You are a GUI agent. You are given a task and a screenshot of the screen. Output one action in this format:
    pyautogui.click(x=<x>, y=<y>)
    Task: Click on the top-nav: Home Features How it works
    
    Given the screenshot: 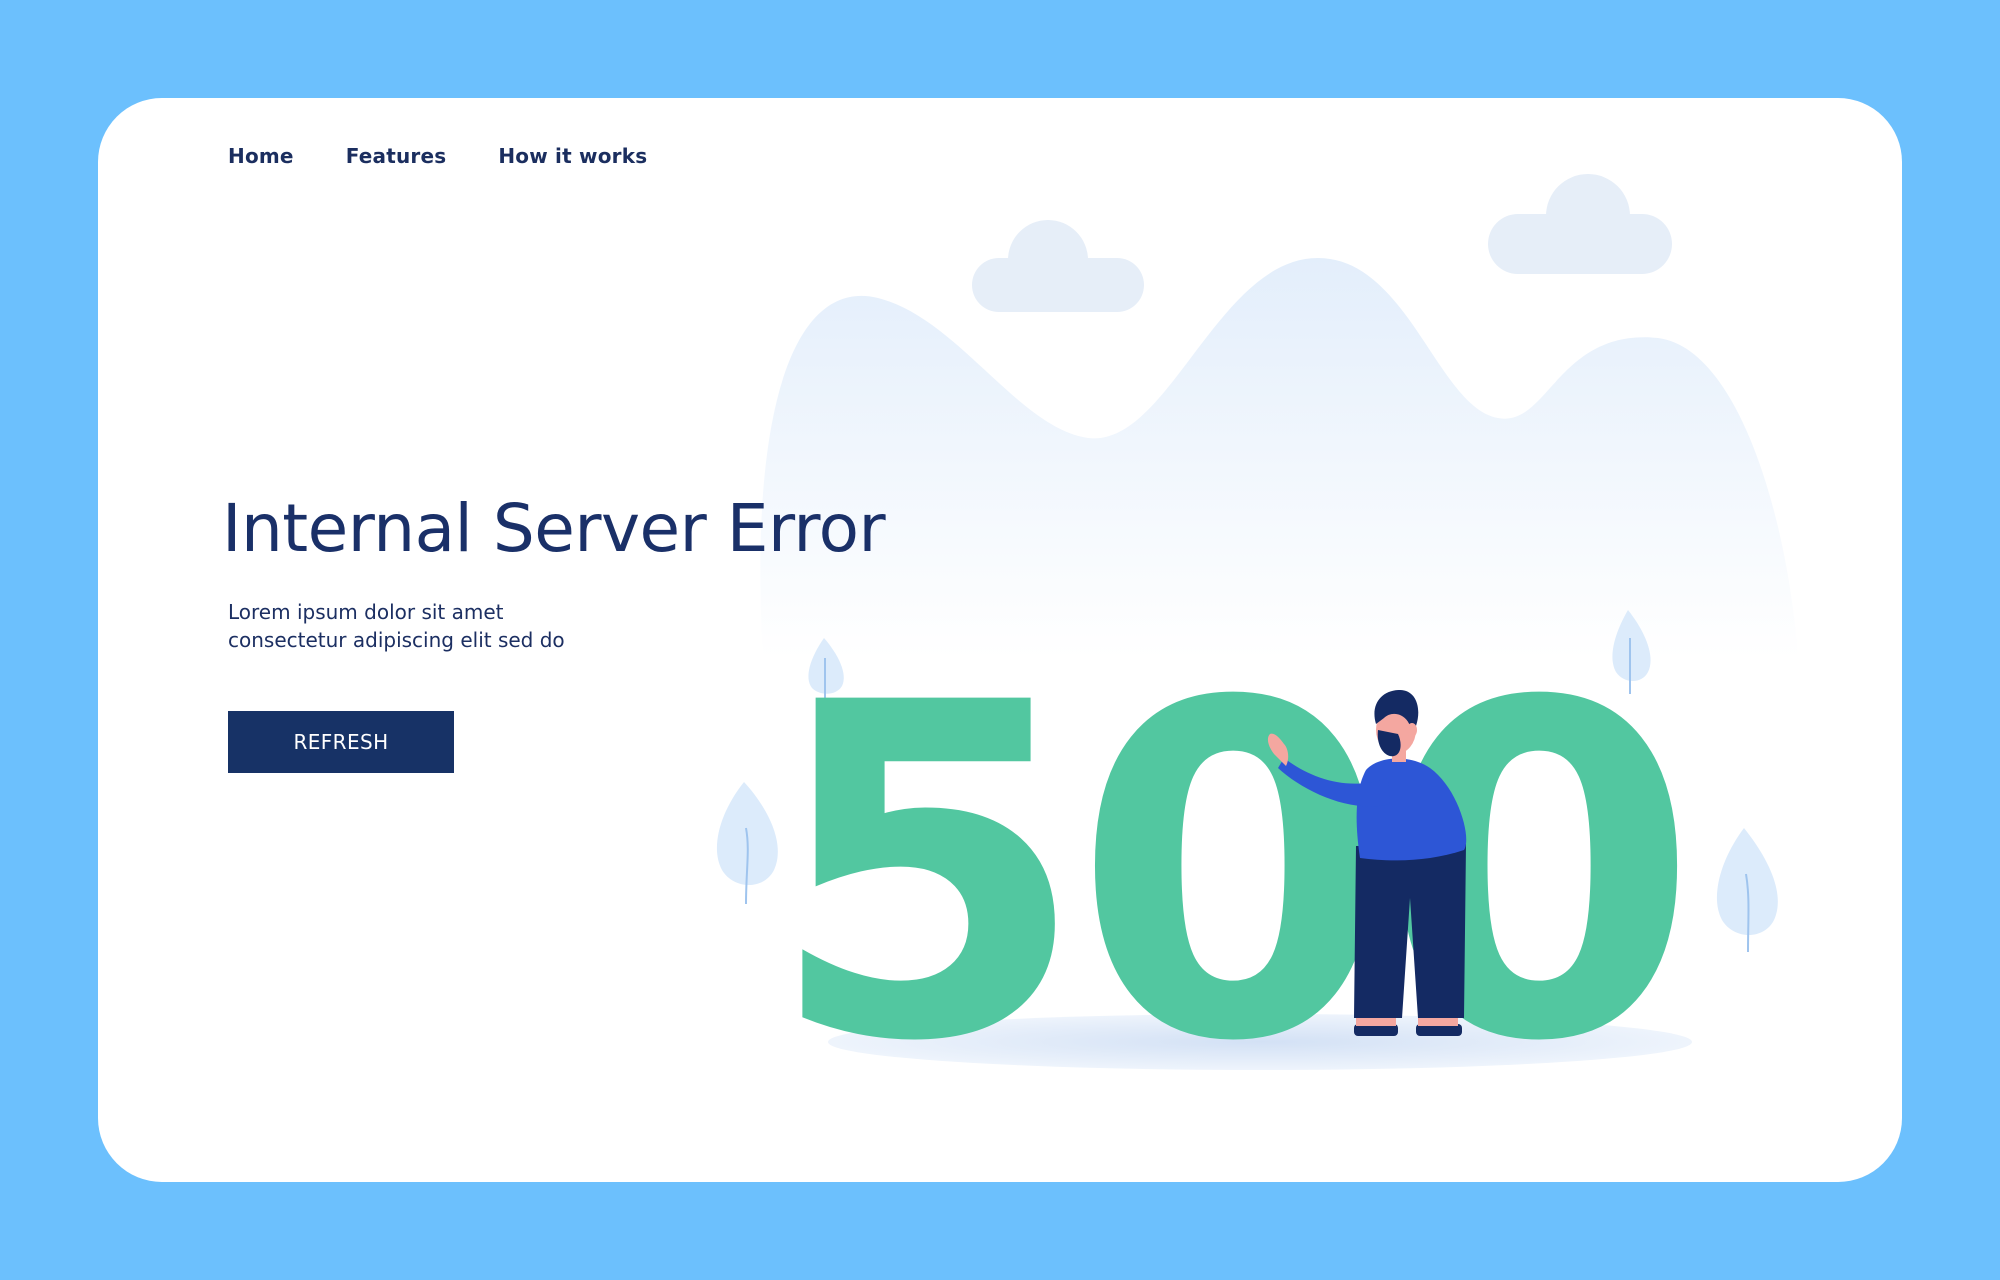 What is the action you would take?
    pyautogui.click(x=437, y=156)
    